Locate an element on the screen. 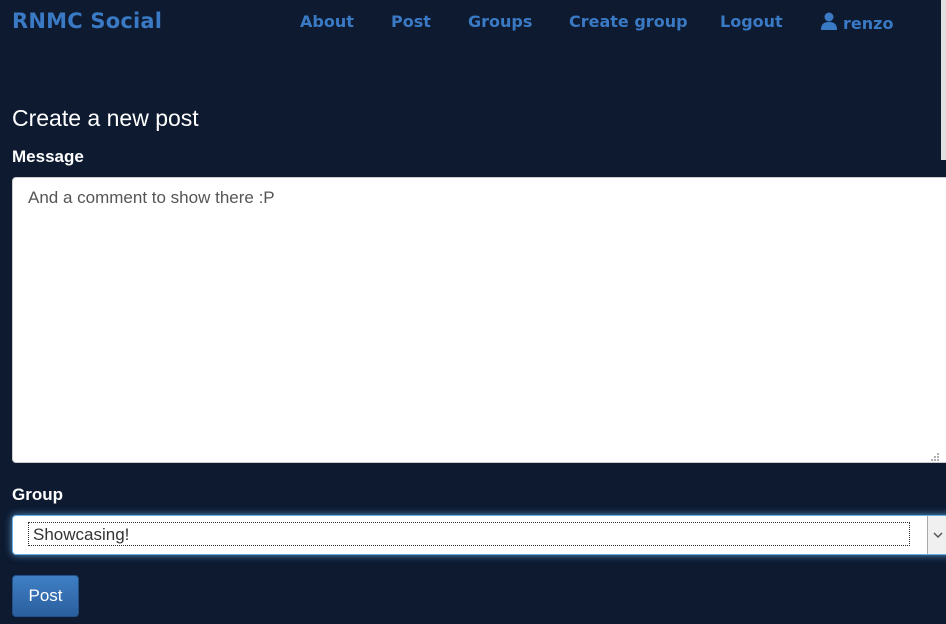 Image resolution: width=946 pixels, height=624 pixels. chevron-down-icon is located at coordinates (938, 535).